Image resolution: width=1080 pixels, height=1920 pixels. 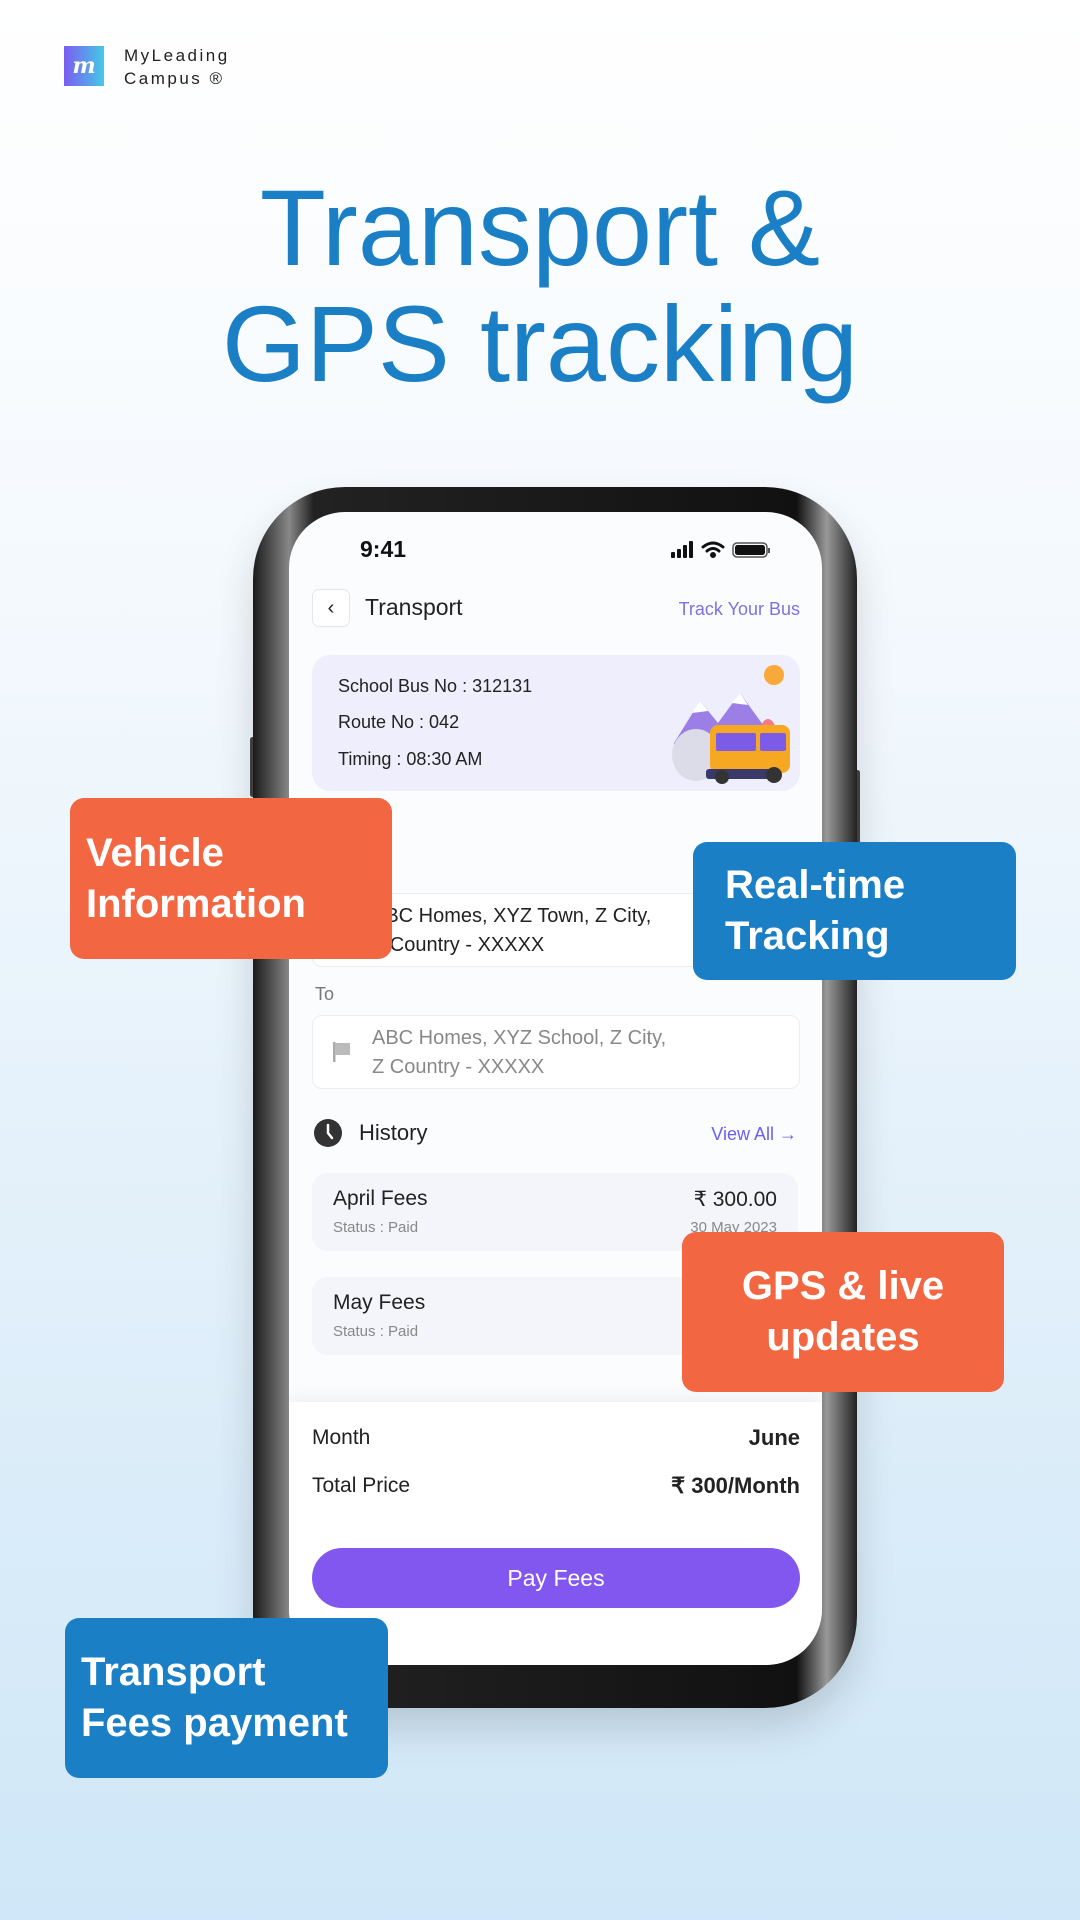 What do you see at coordinates (540, 343) in the screenshot?
I see `headline-line2: GPS tracking` at bounding box center [540, 343].